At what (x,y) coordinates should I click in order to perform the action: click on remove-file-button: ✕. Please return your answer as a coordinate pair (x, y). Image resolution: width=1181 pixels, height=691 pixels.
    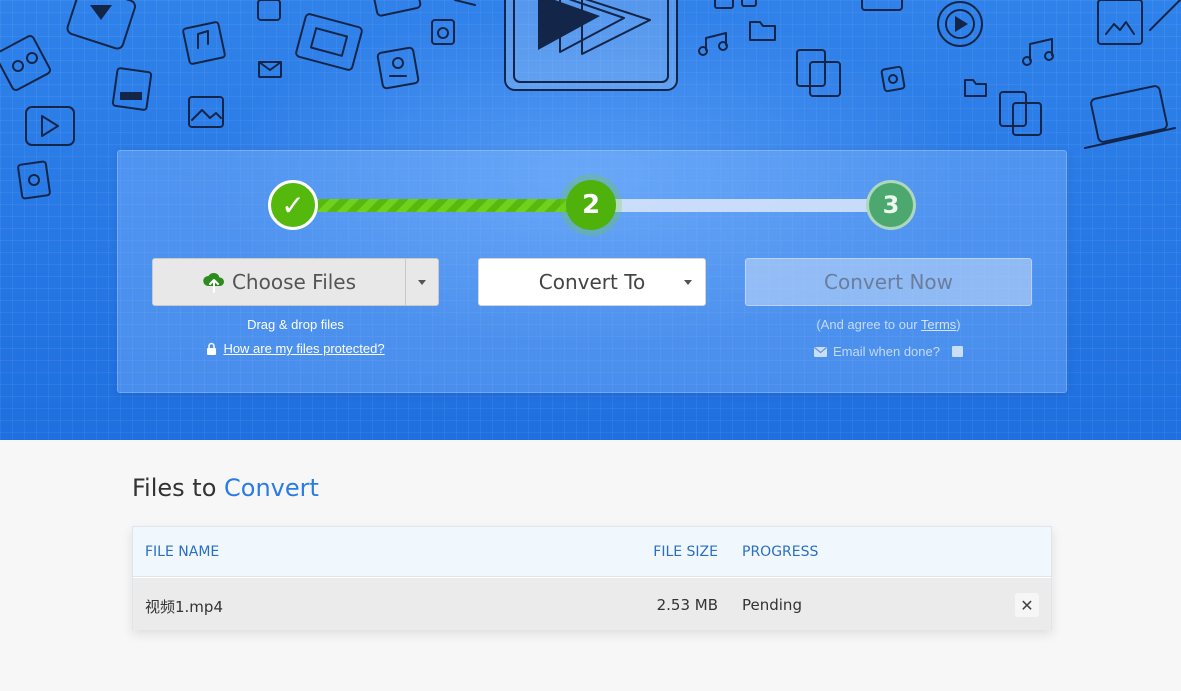
    Looking at the image, I should click on (1027, 605).